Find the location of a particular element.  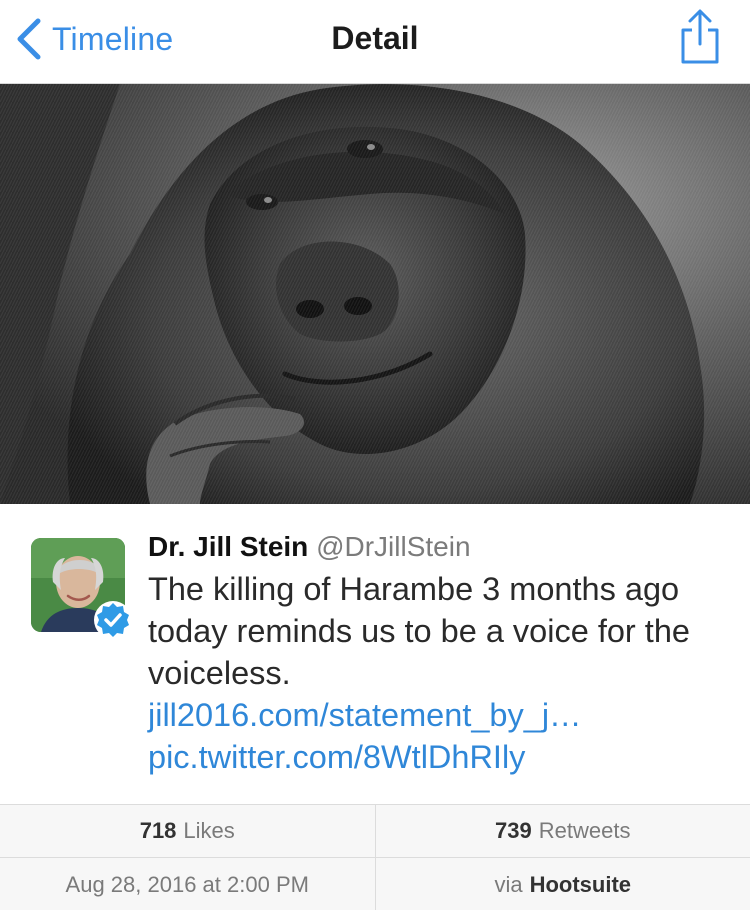

page-title: Detail is located at coordinates (375, 38).